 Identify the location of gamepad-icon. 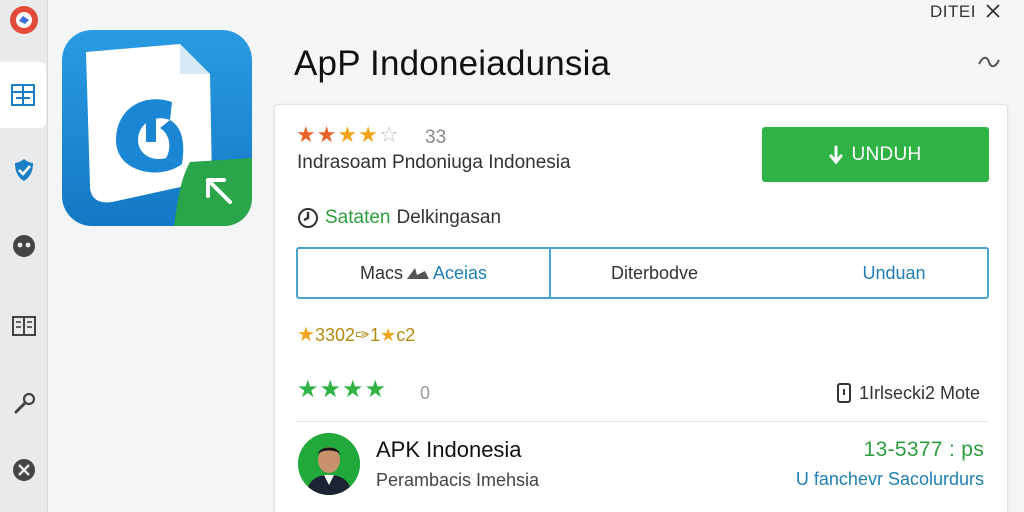
(24, 246).